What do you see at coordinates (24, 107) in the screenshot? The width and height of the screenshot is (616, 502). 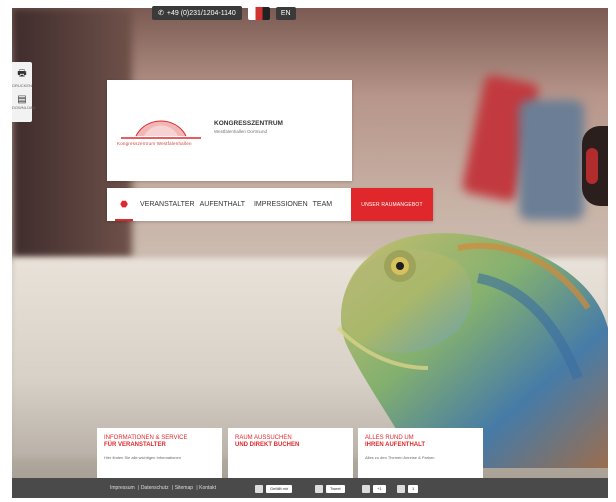 I see `pdf-label: DOWNLOAD` at bounding box center [24, 107].